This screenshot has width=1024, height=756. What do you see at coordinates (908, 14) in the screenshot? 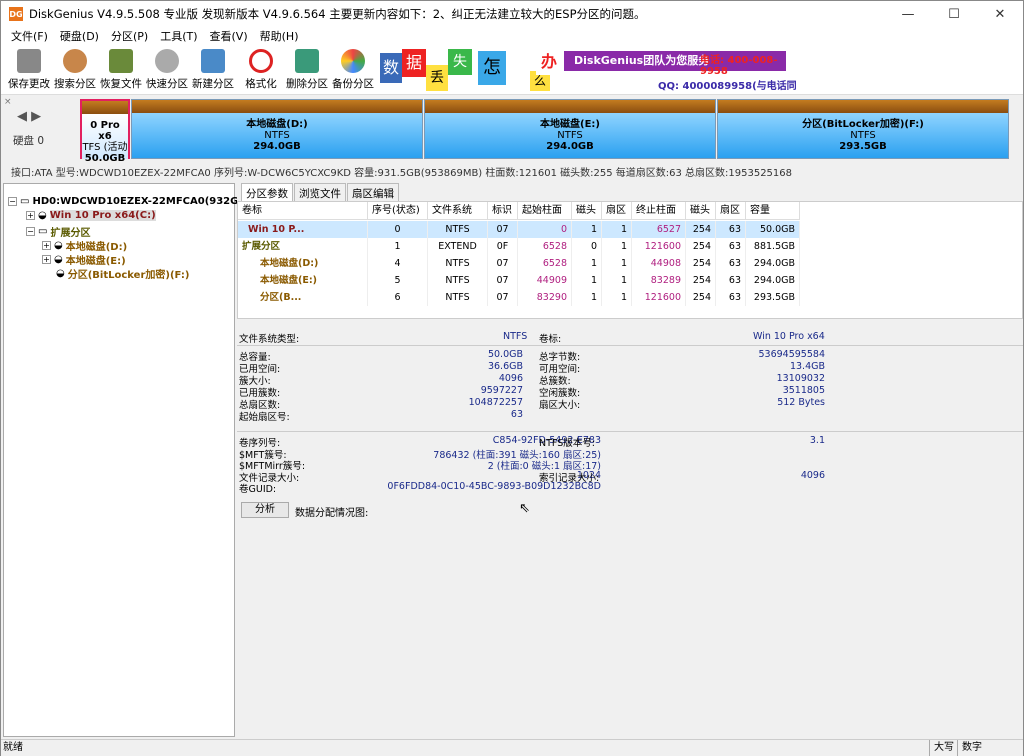
I see `minimize-button: —` at bounding box center [908, 14].